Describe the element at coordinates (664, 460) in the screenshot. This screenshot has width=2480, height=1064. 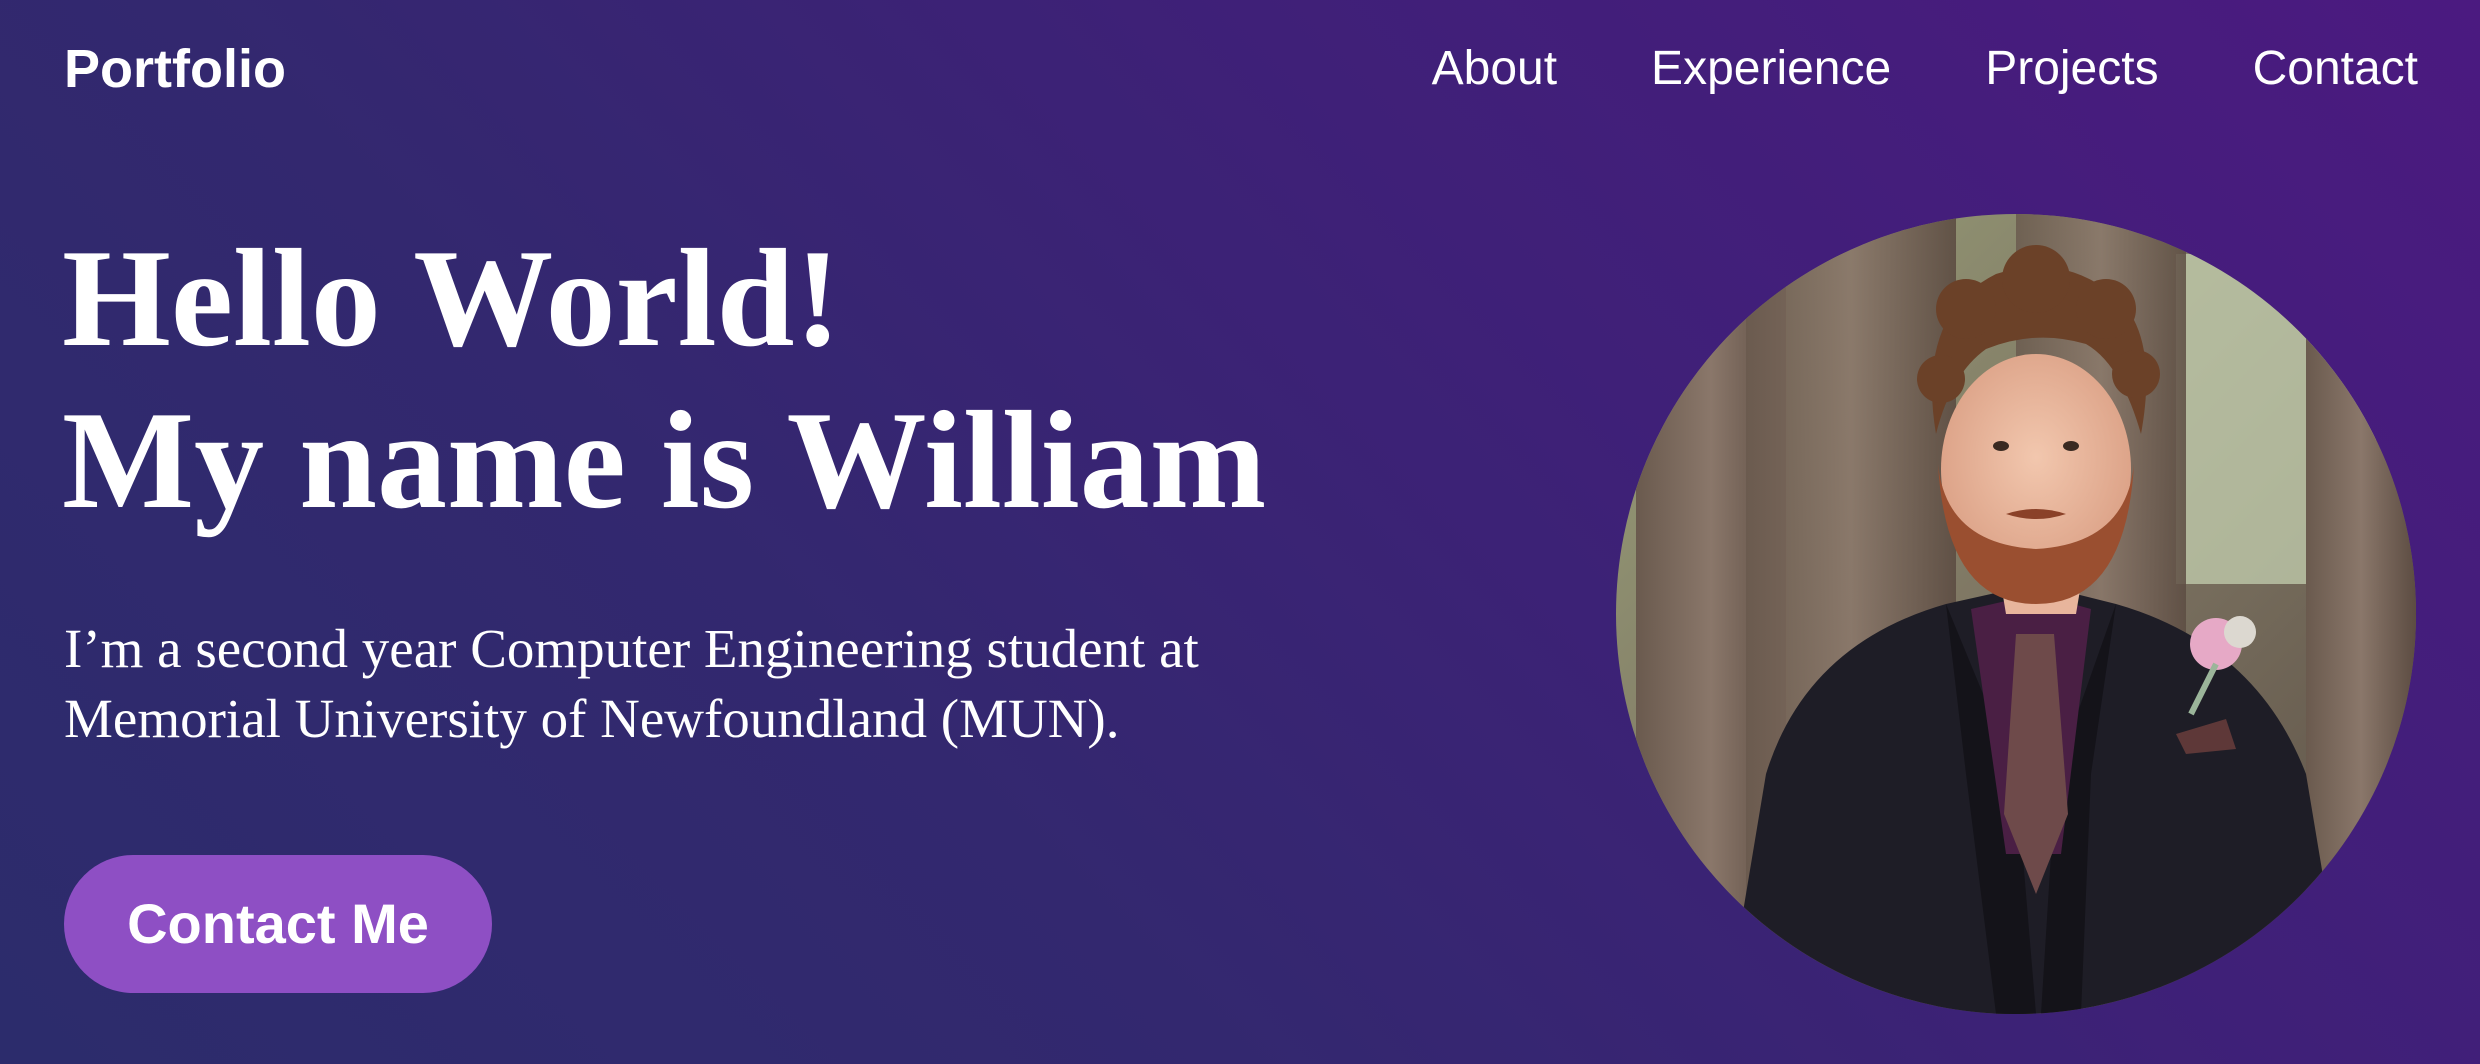
I see `hero-title-line-2: My name is William` at that location.